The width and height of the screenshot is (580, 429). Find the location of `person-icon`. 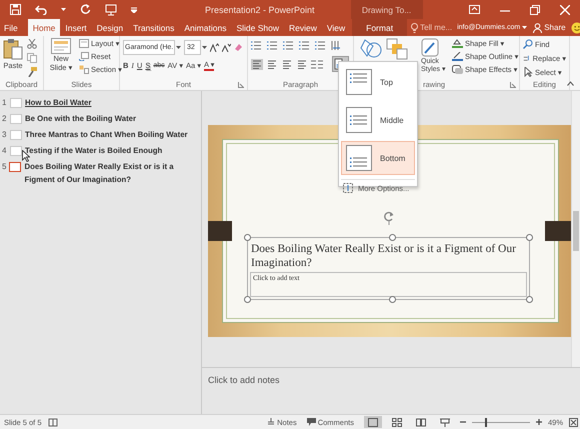

person-icon is located at coordinates (537, 27).